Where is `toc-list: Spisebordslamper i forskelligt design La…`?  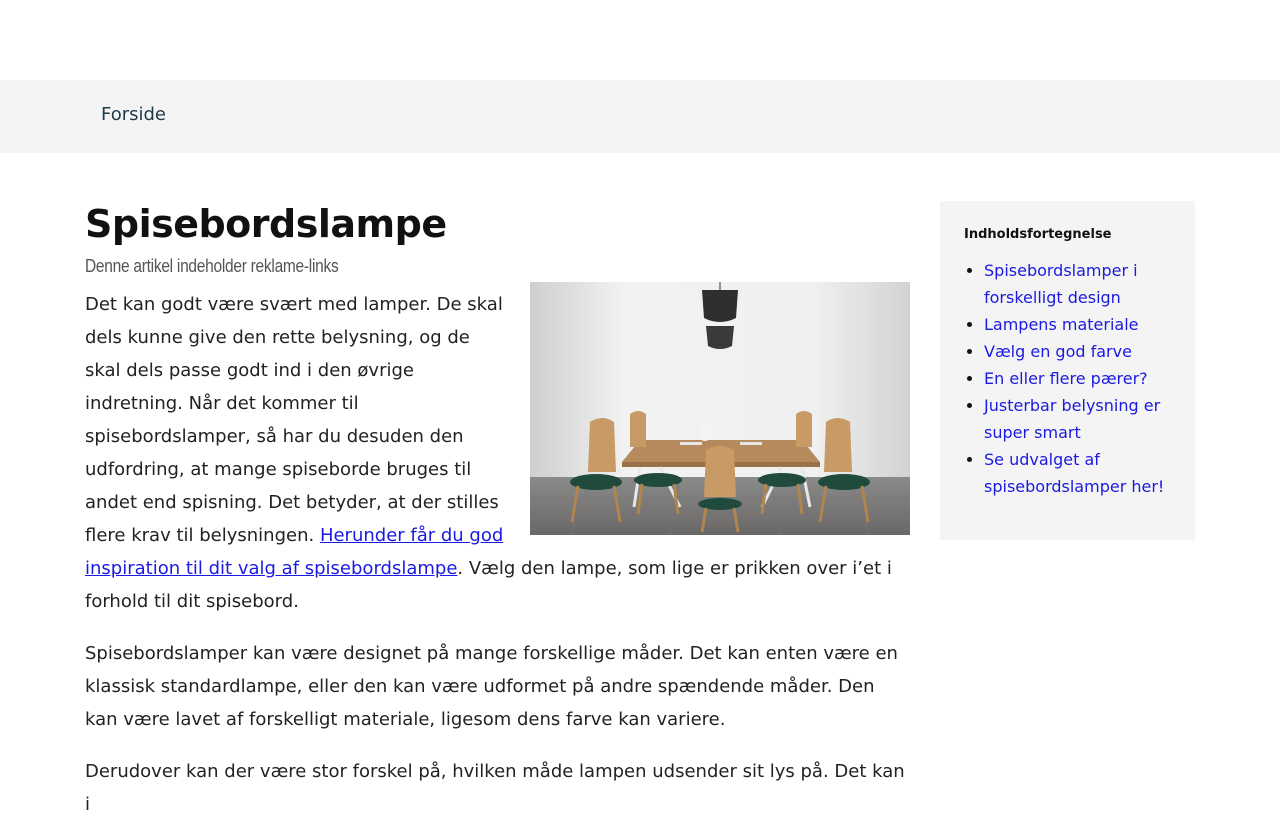 toc-list: Spisebordslamper i forskelligt design La… is located at coordinates (1069, 378).